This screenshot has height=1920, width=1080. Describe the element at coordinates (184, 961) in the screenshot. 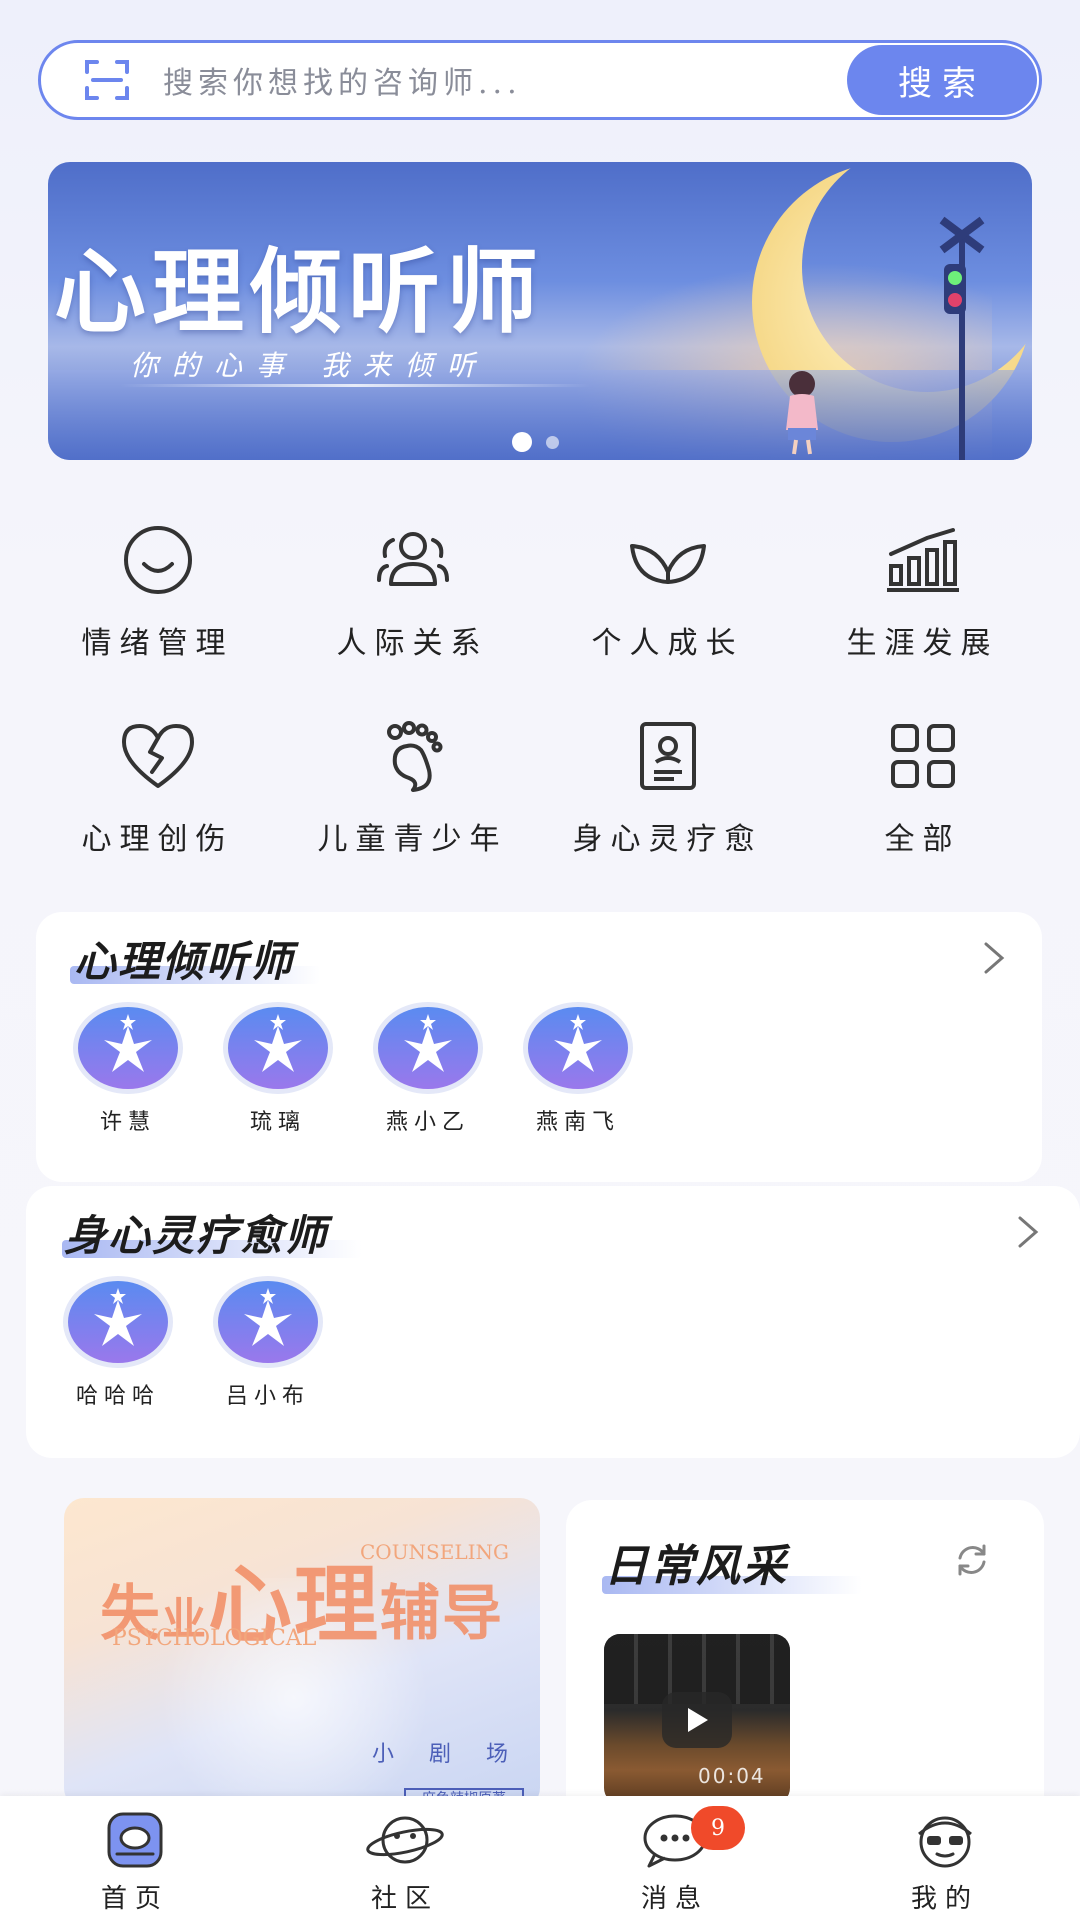

I see `section-title: 心理倾听师` at that location.